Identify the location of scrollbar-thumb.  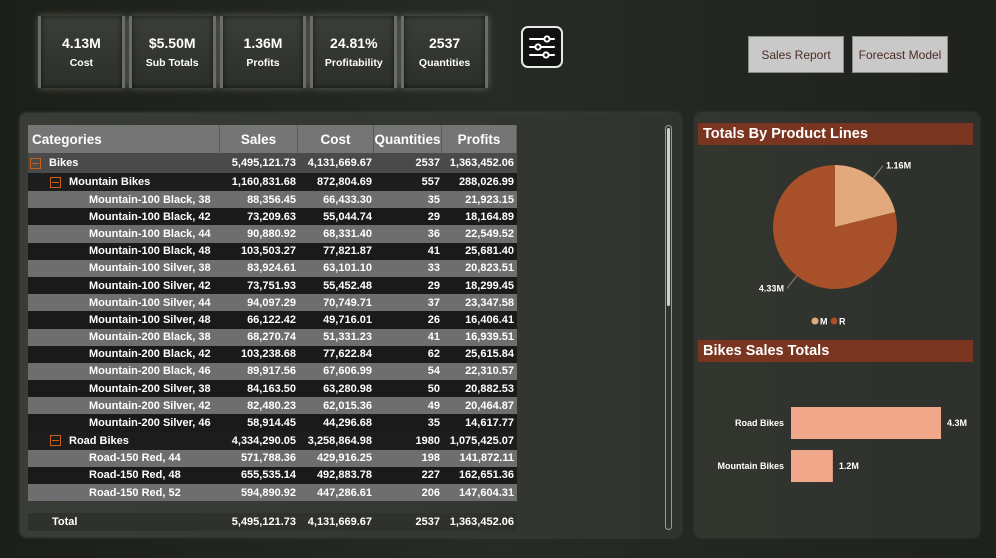
(668, 217).